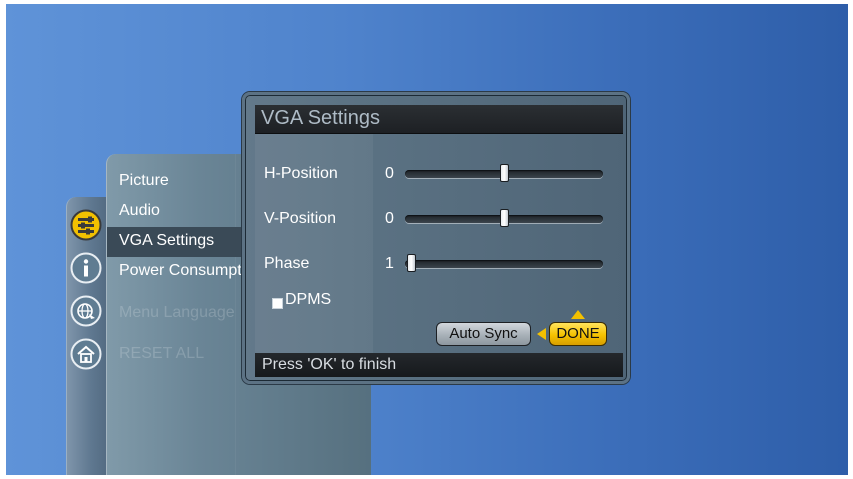 This screenshot has width=853, height=479. I want to click on menu-item-vga-settings: VGA Settings, so click(166, 241).